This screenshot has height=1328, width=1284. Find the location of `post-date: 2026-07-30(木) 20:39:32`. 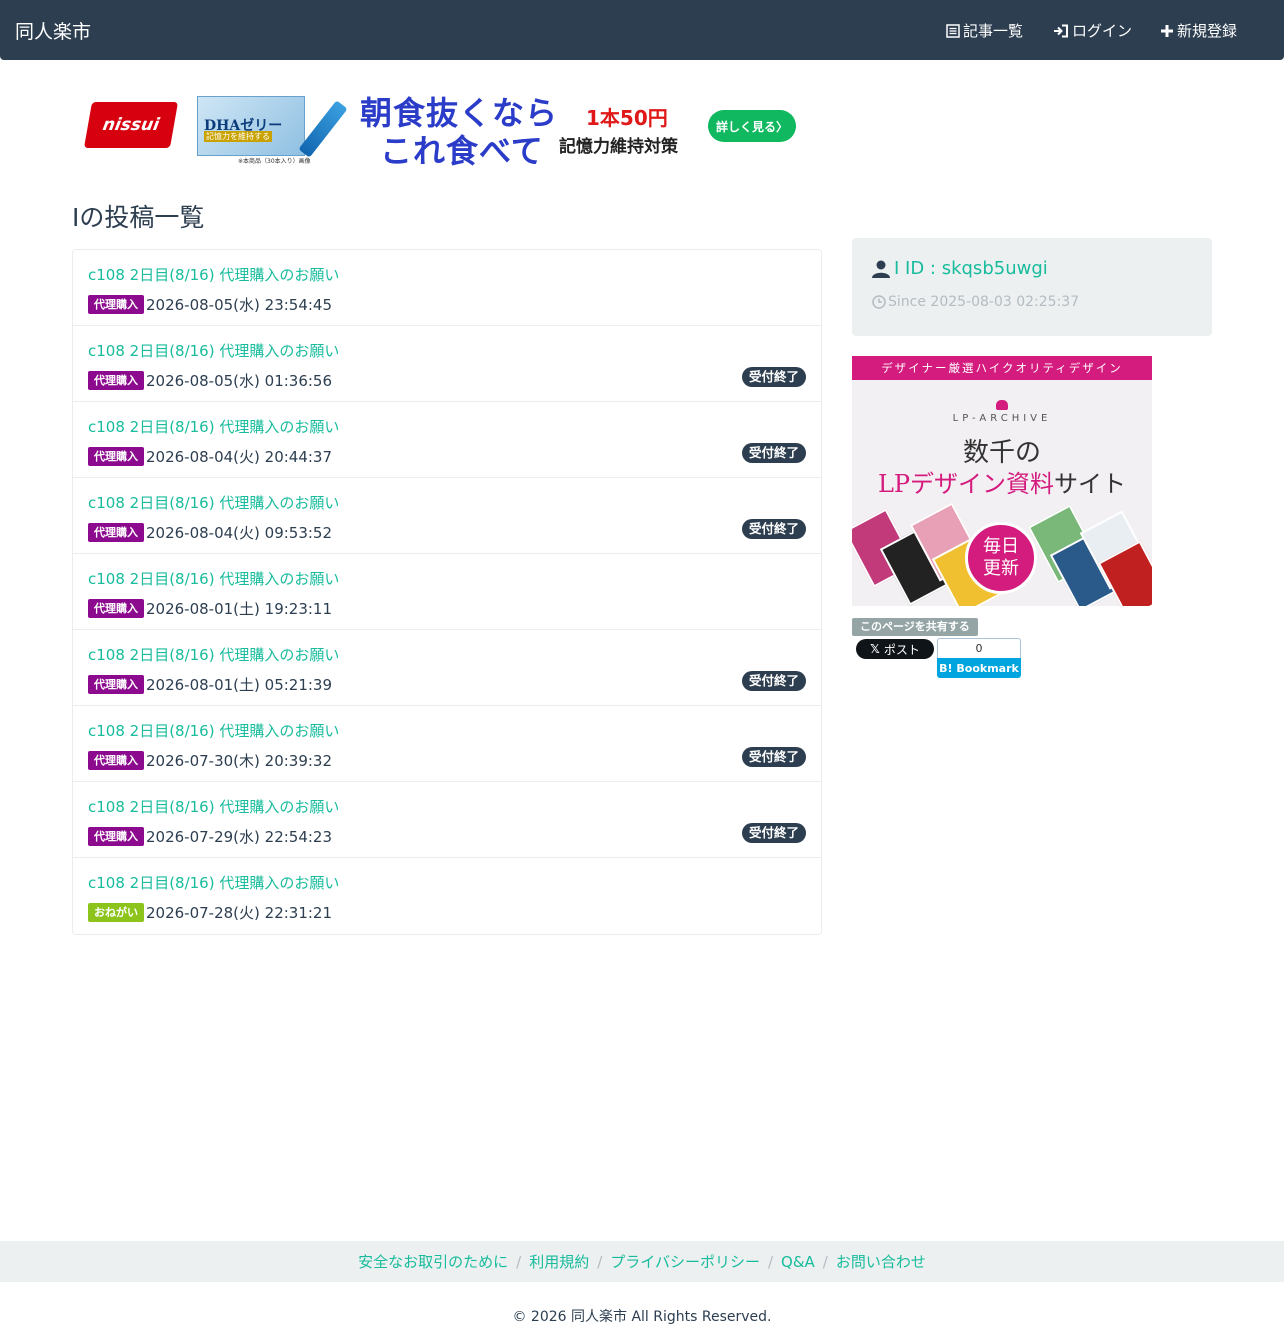

post-date: 2026-07-30(木) 20:39:32 is located at coordinates (239, 761).